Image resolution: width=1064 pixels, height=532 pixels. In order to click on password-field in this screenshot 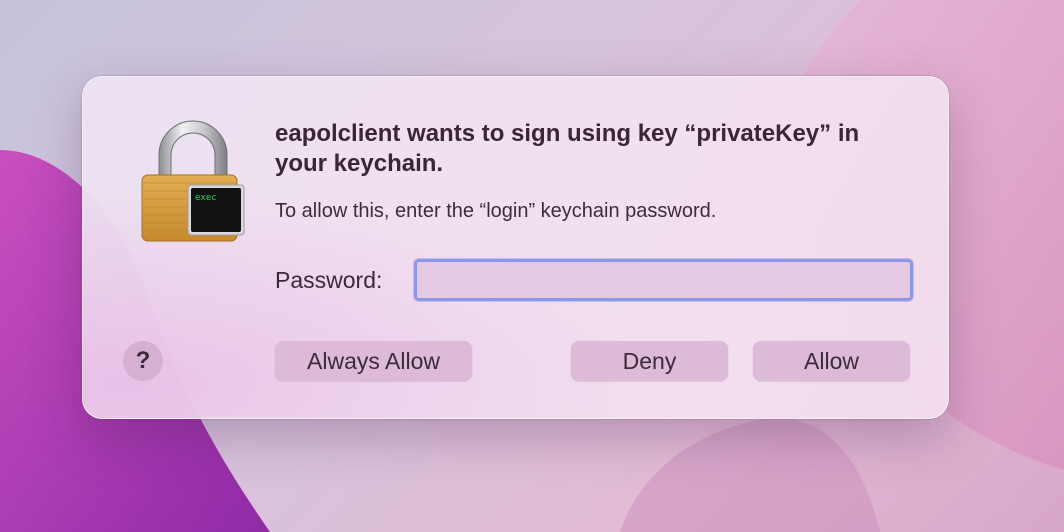, I will do `click(663, 280)`.